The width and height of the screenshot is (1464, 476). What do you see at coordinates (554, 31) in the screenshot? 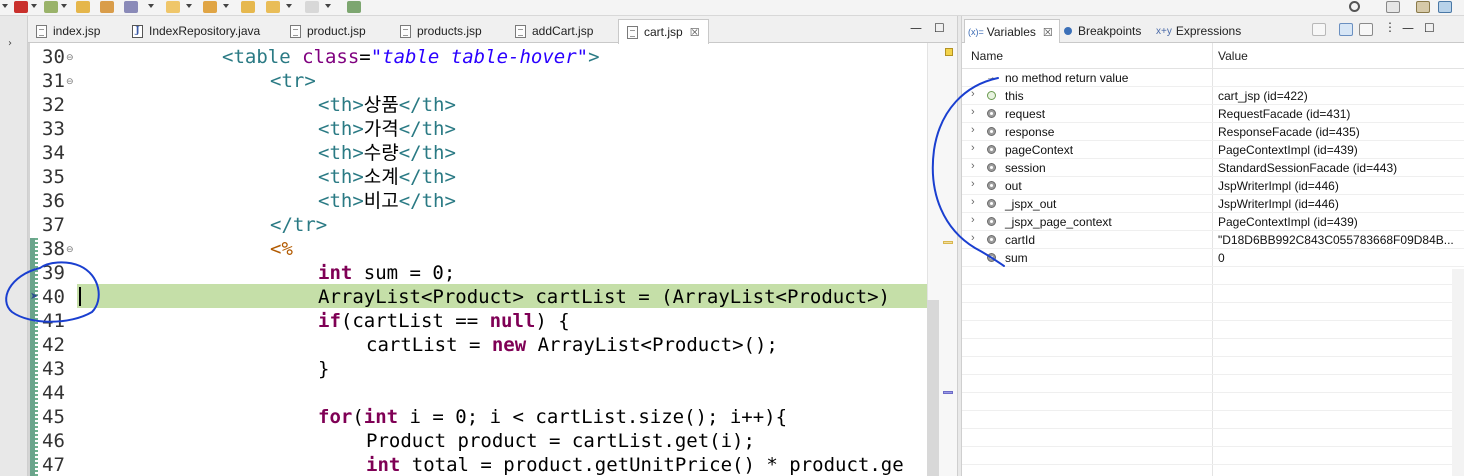
I see `tab-addcart-jsp: addCart.jsp` at bounding box center [554, 31].